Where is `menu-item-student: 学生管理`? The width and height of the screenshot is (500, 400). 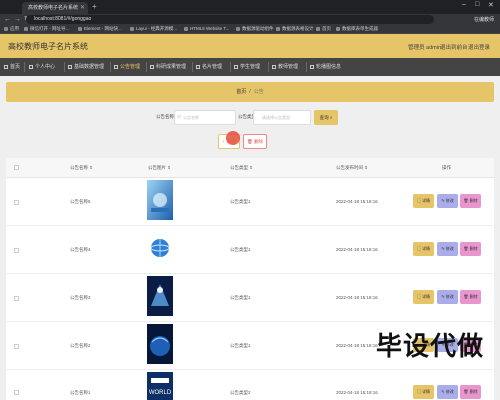
menu-item-student: 学生管理 is located at coordinates (247, 67).